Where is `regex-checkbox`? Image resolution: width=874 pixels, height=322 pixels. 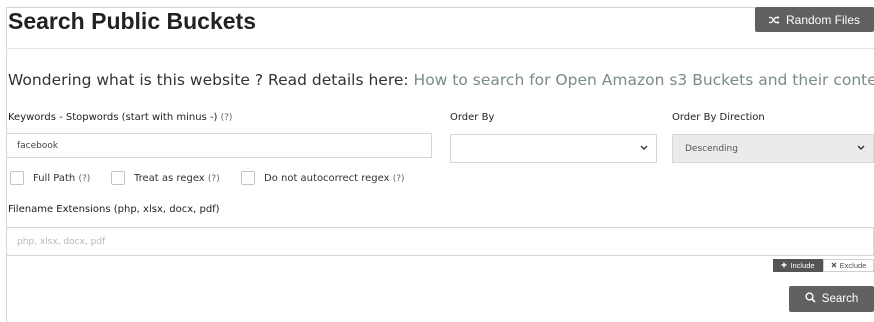
regex-checkbox is located at coordinates (118, 178).